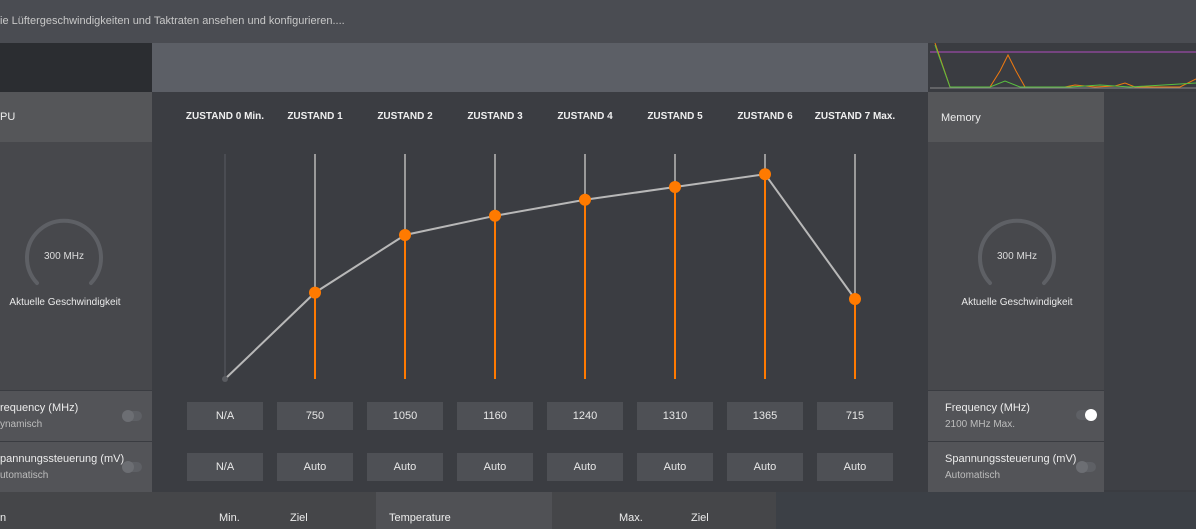 The width and height of the screenshot is (1196, 529). I want to click on memory-gauge-label: Aktuelle Geschwindigkeit, so click(1017, 302).